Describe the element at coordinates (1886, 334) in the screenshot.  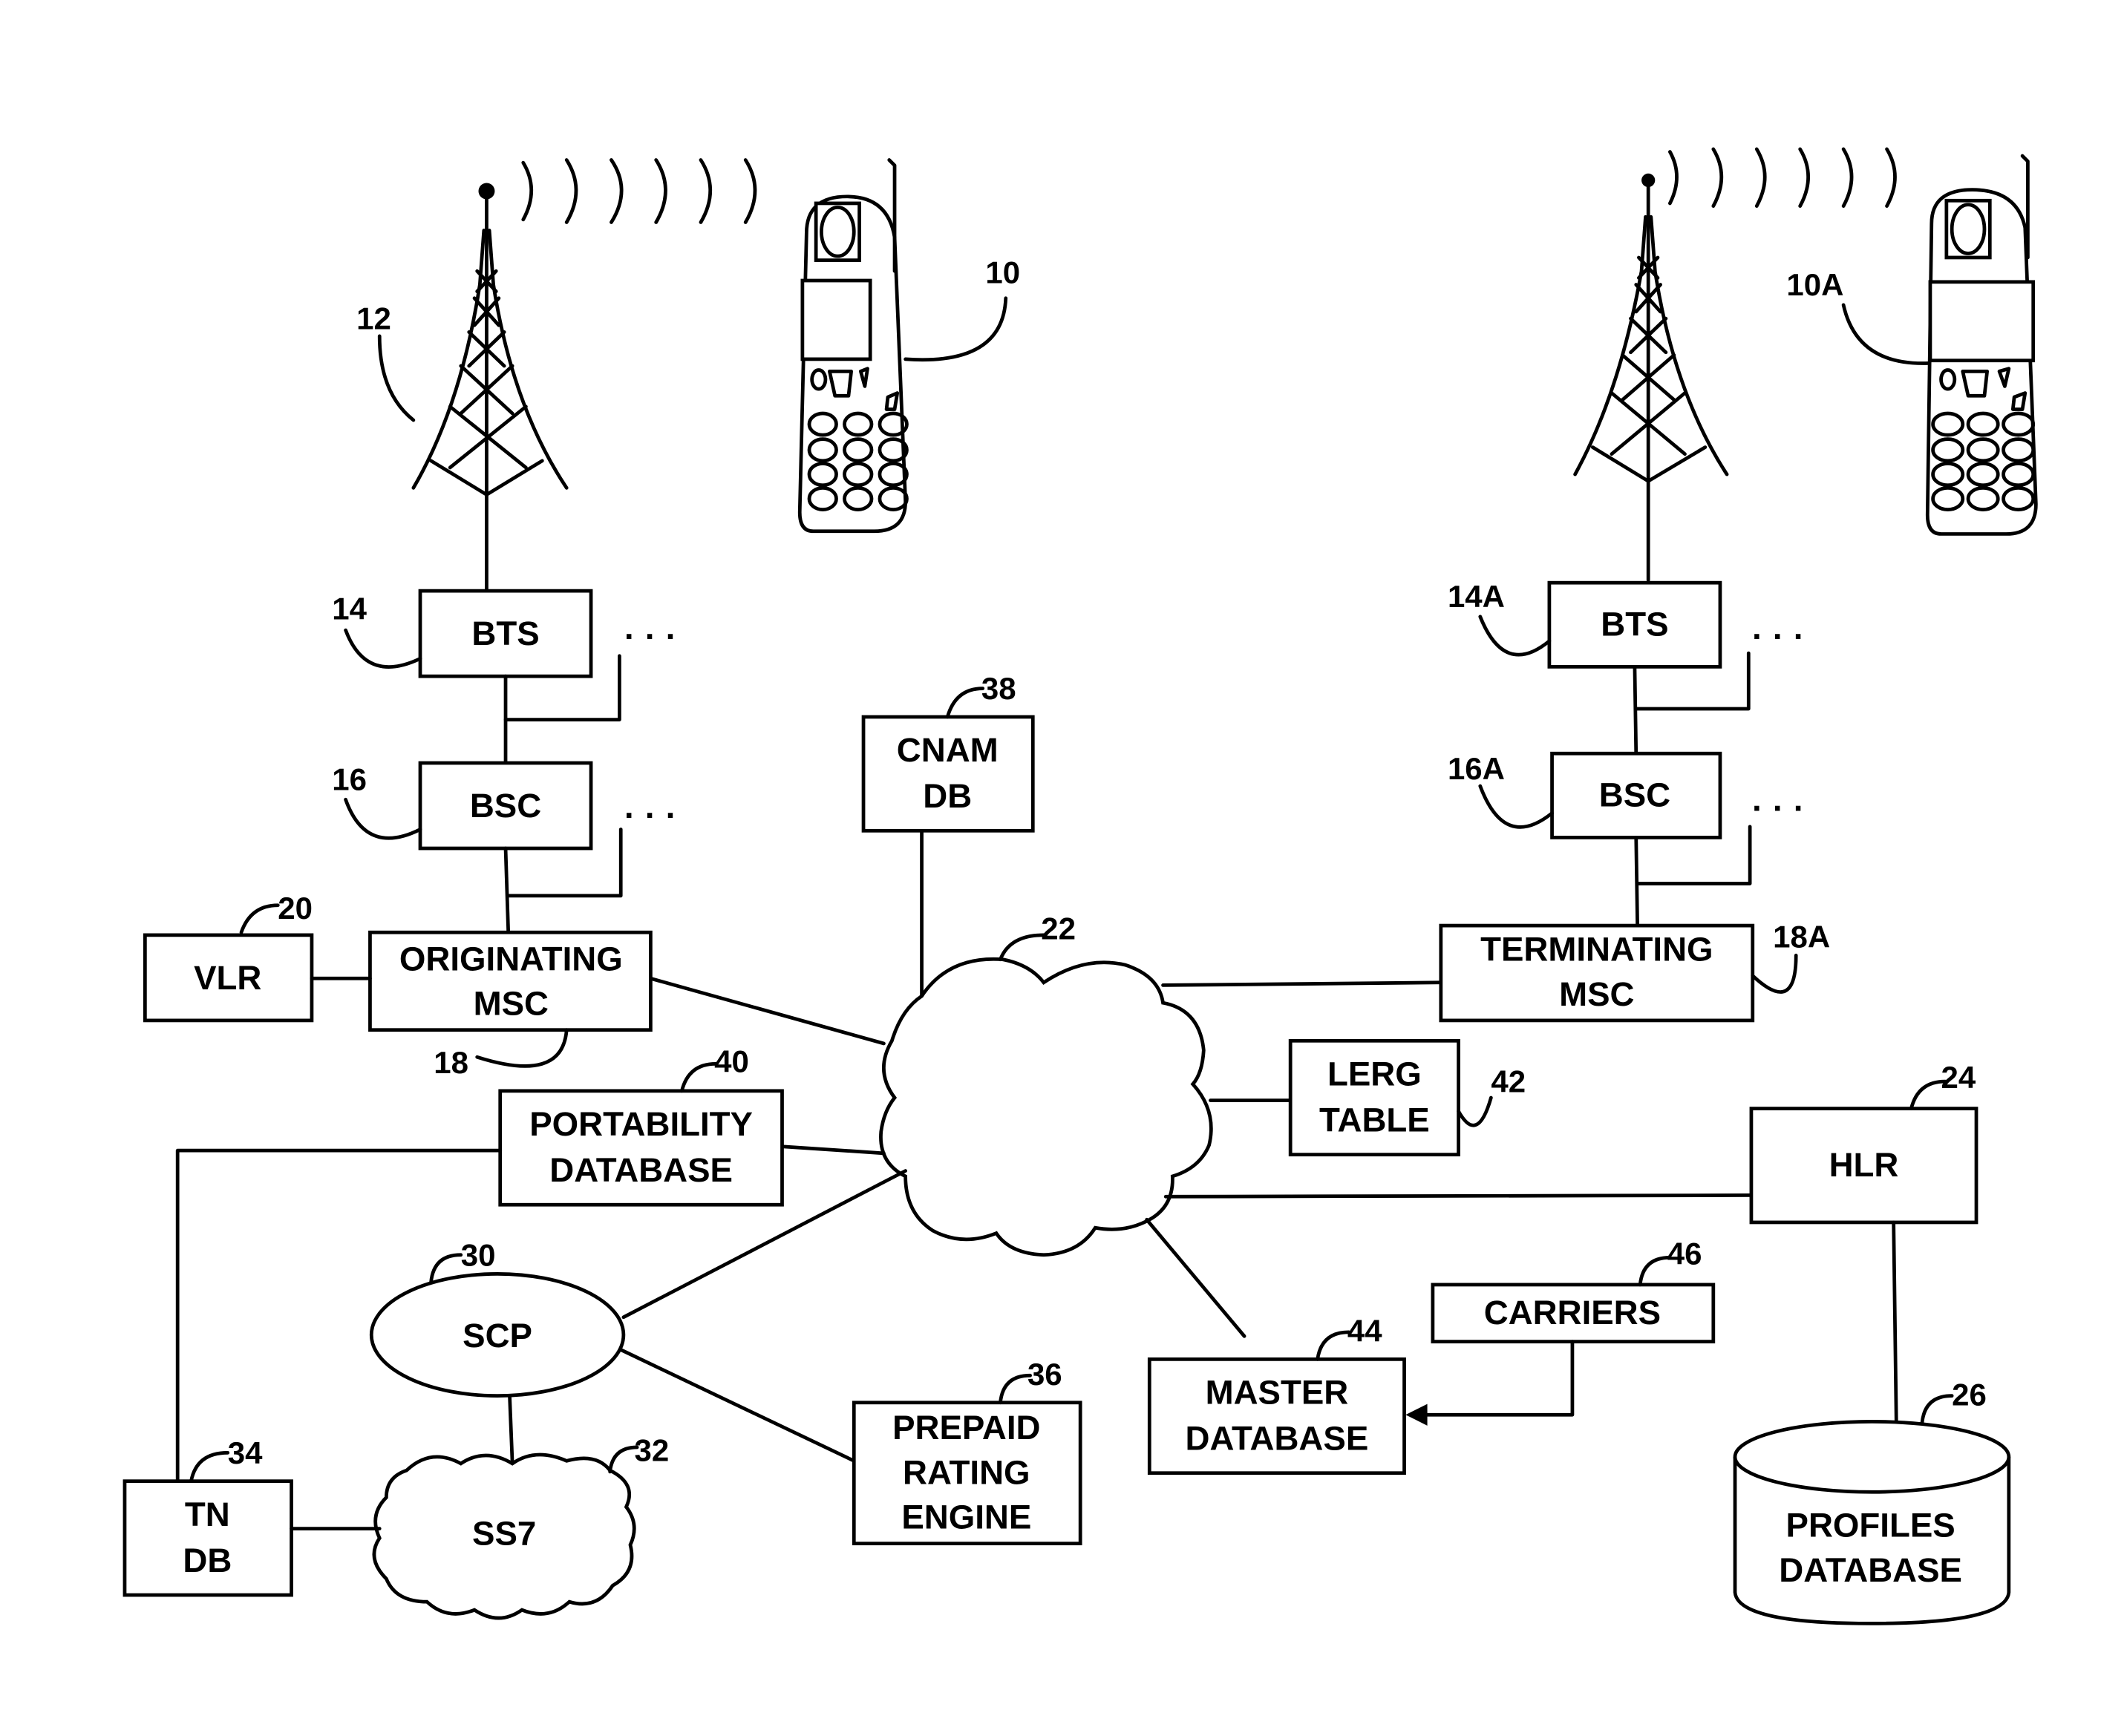
I see `ref-leader-10a` at that location.